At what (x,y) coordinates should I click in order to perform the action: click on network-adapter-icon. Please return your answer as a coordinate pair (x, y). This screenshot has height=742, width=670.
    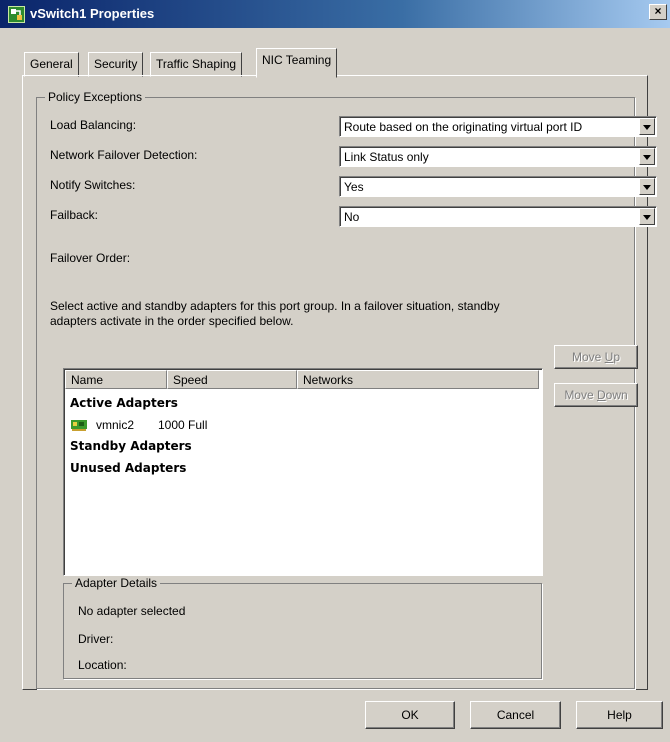
    Looking at the image, I should click on (79, 425).